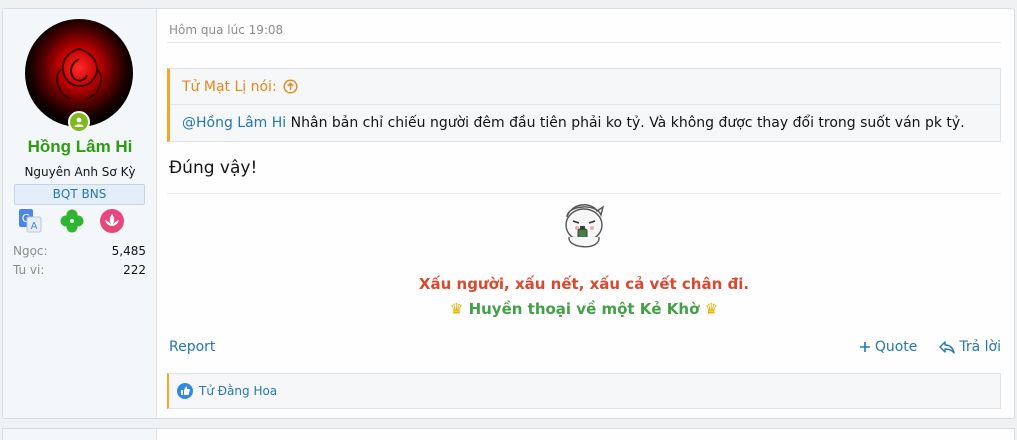 This screenshot has width=1017, height=440. I want to click on next-post, so click(508, 434).